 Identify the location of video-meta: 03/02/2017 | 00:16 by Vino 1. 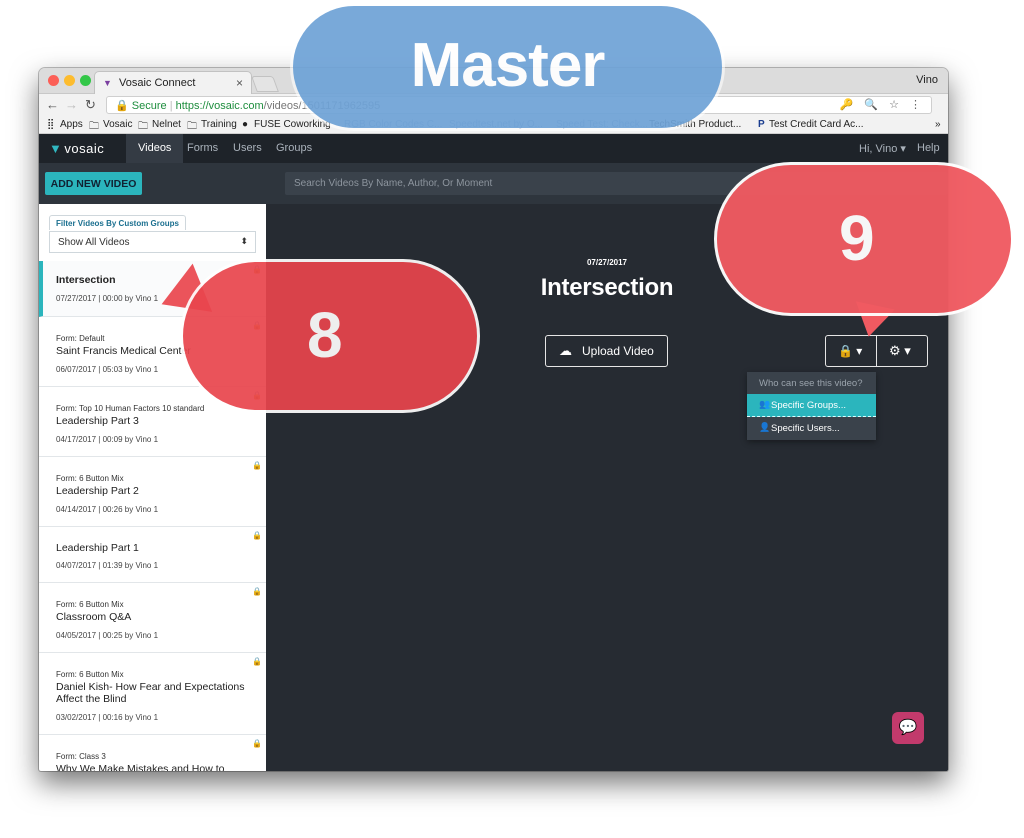
(107, 717).